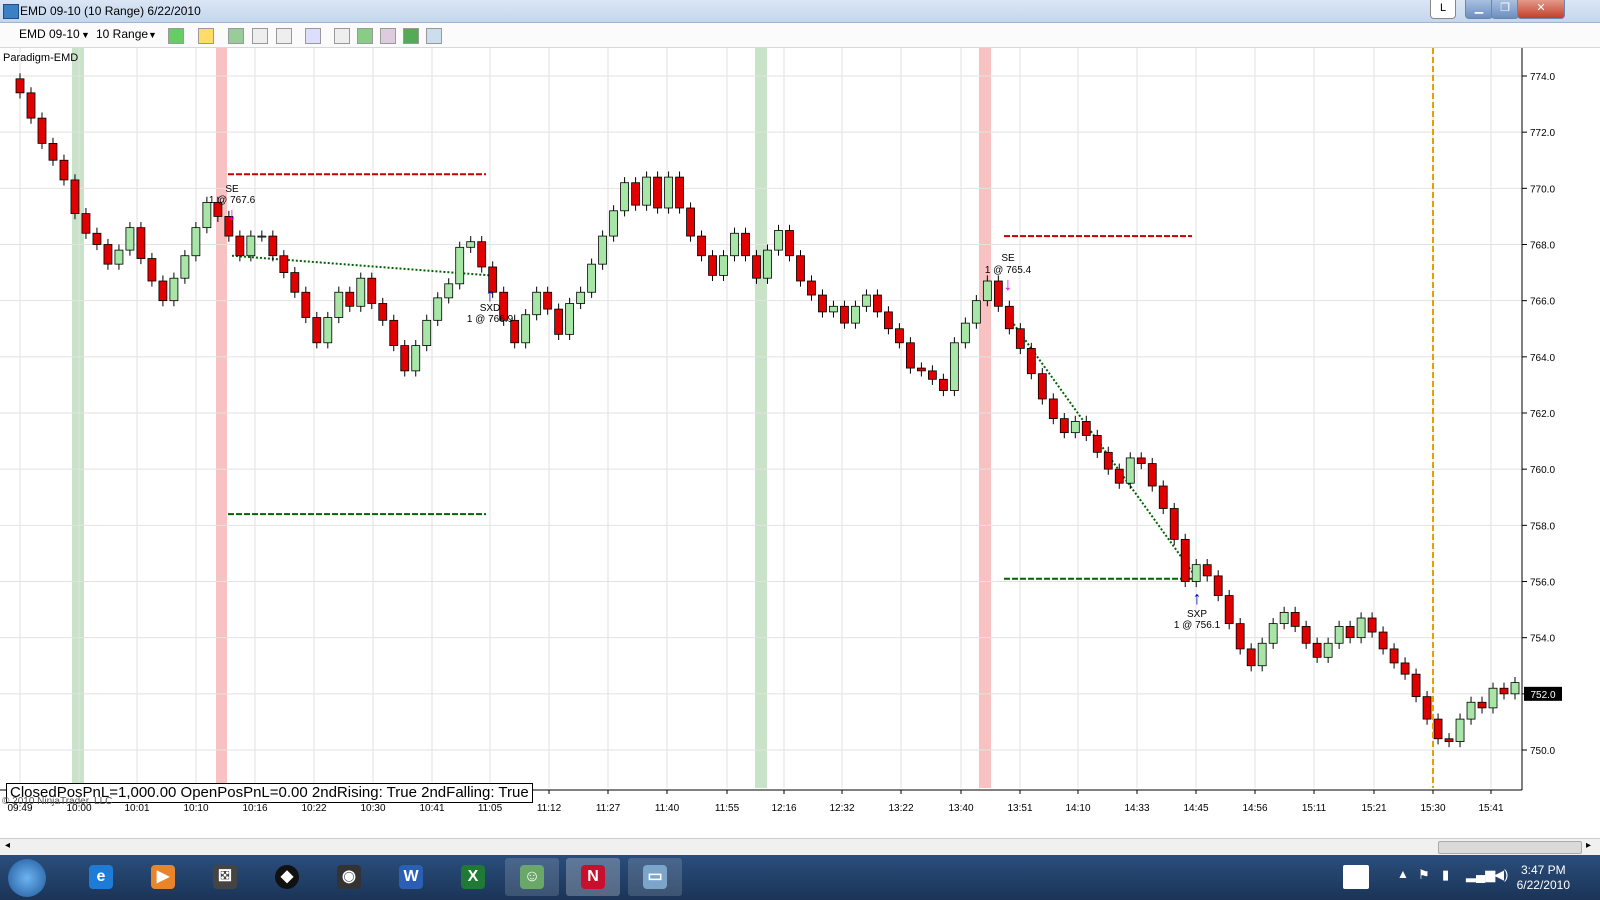  What do you see at coordinates (1542, 526) in the screenshot?
I see `y-tick-label: 758.0` at bounding box center [1542, 526].